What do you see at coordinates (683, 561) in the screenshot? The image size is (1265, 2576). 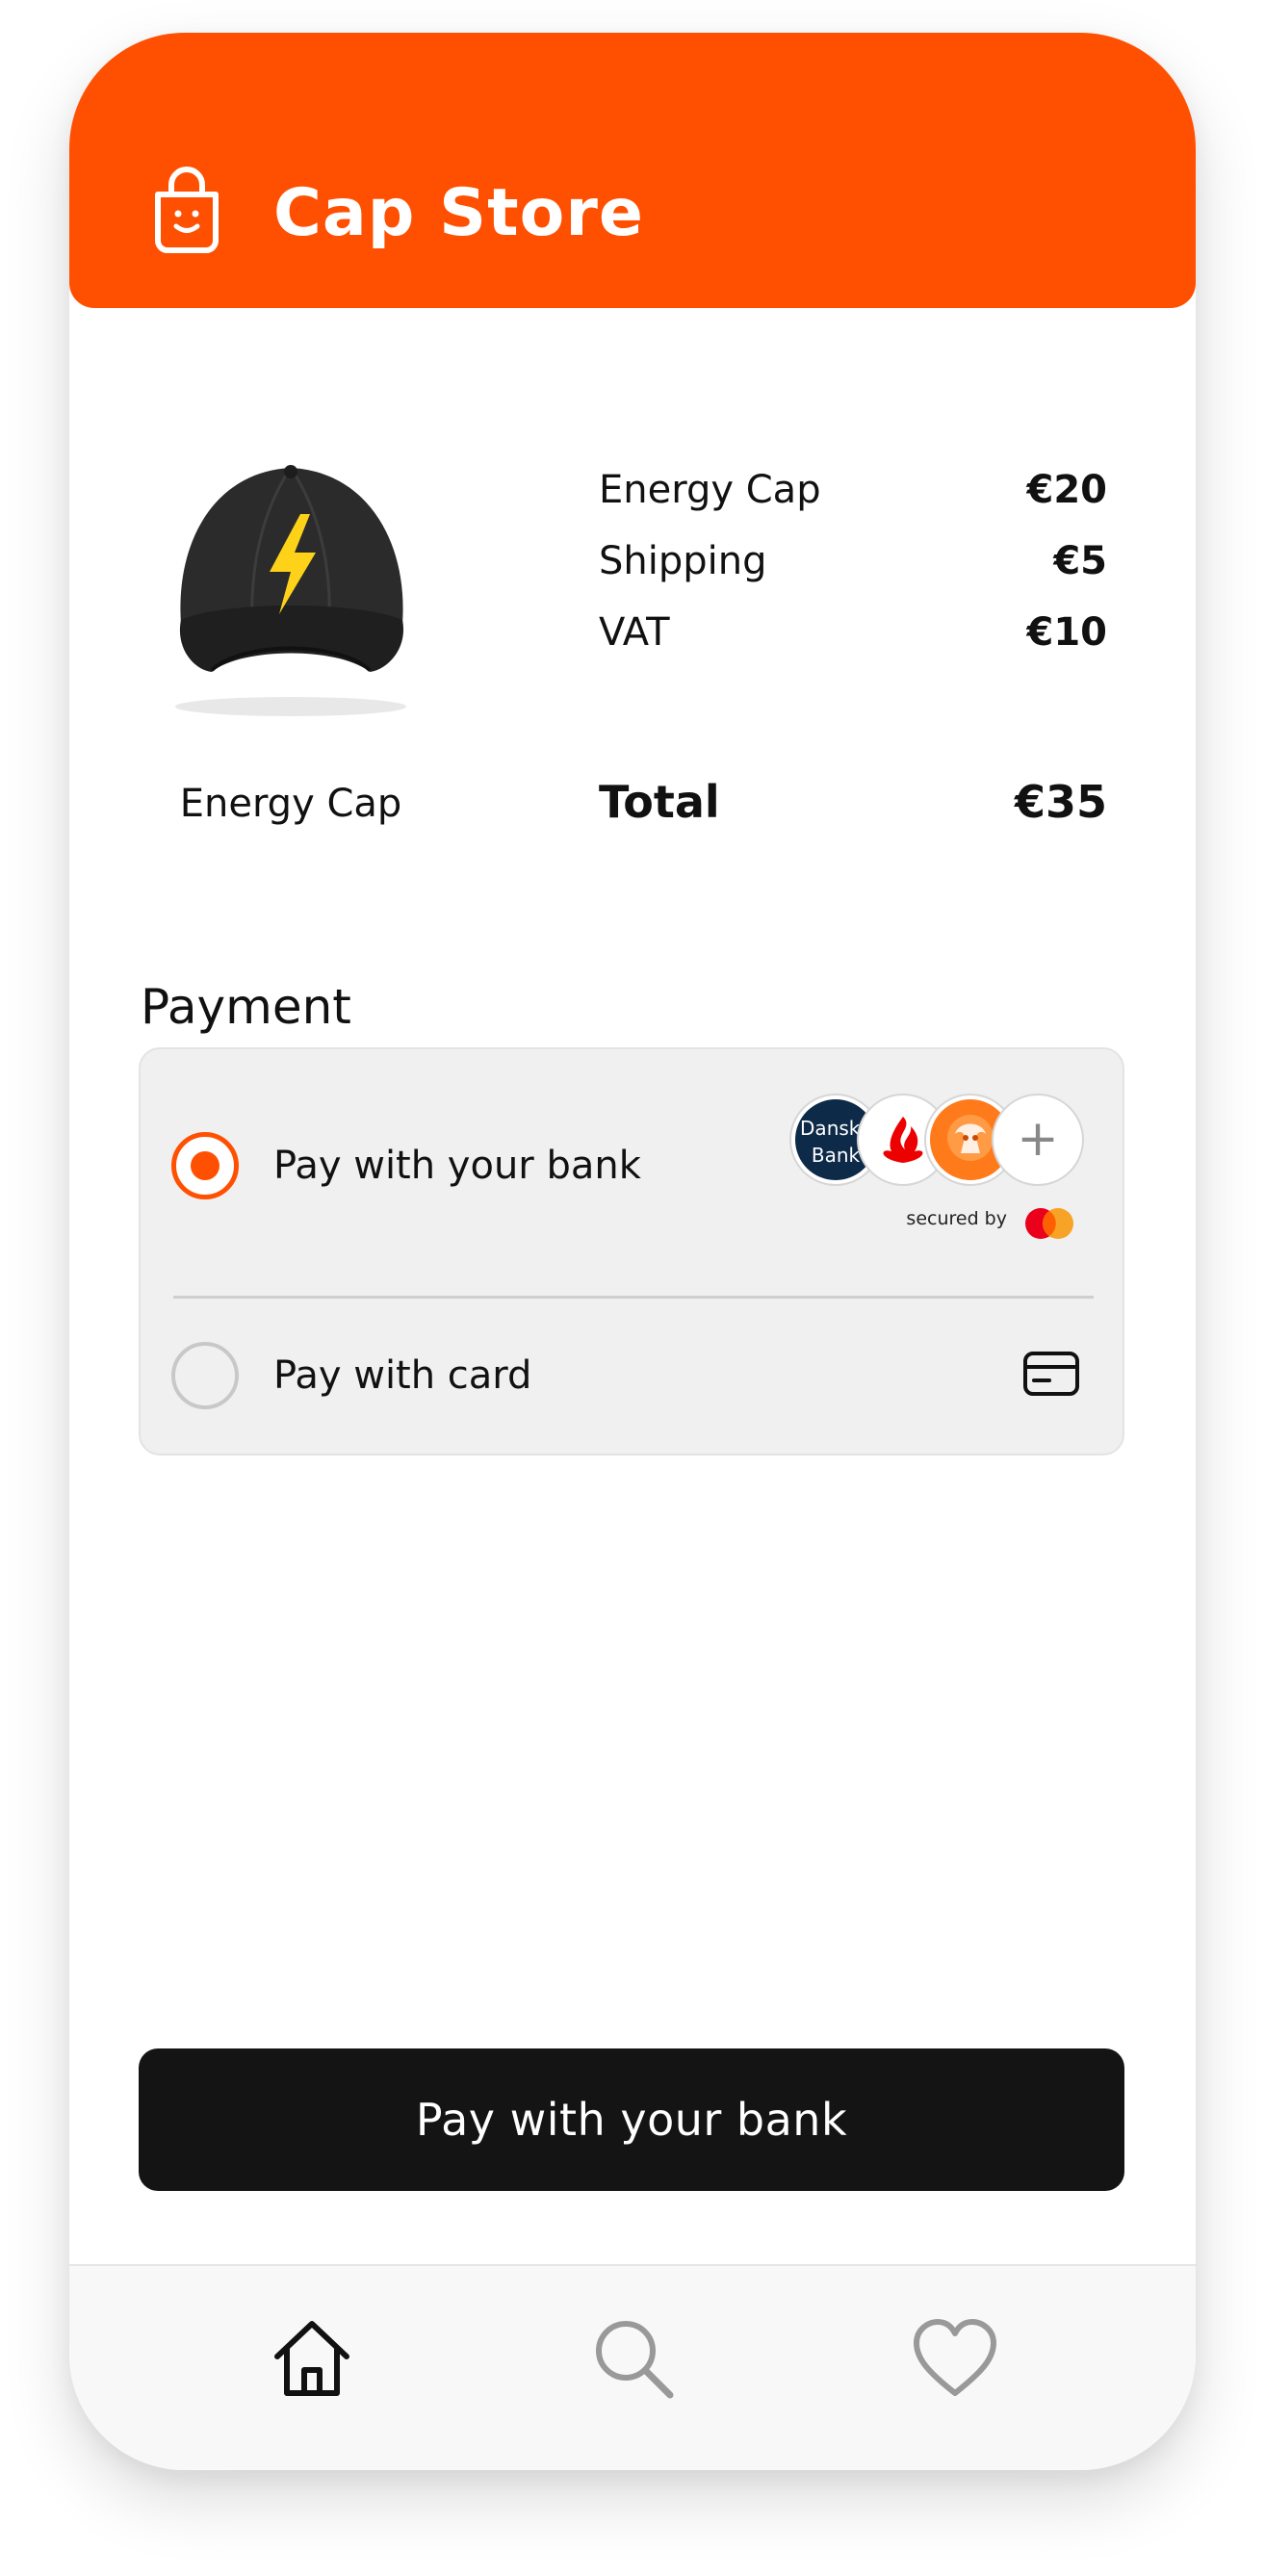 I see `summary-label: Shipping` at bounding box center [683, 561].